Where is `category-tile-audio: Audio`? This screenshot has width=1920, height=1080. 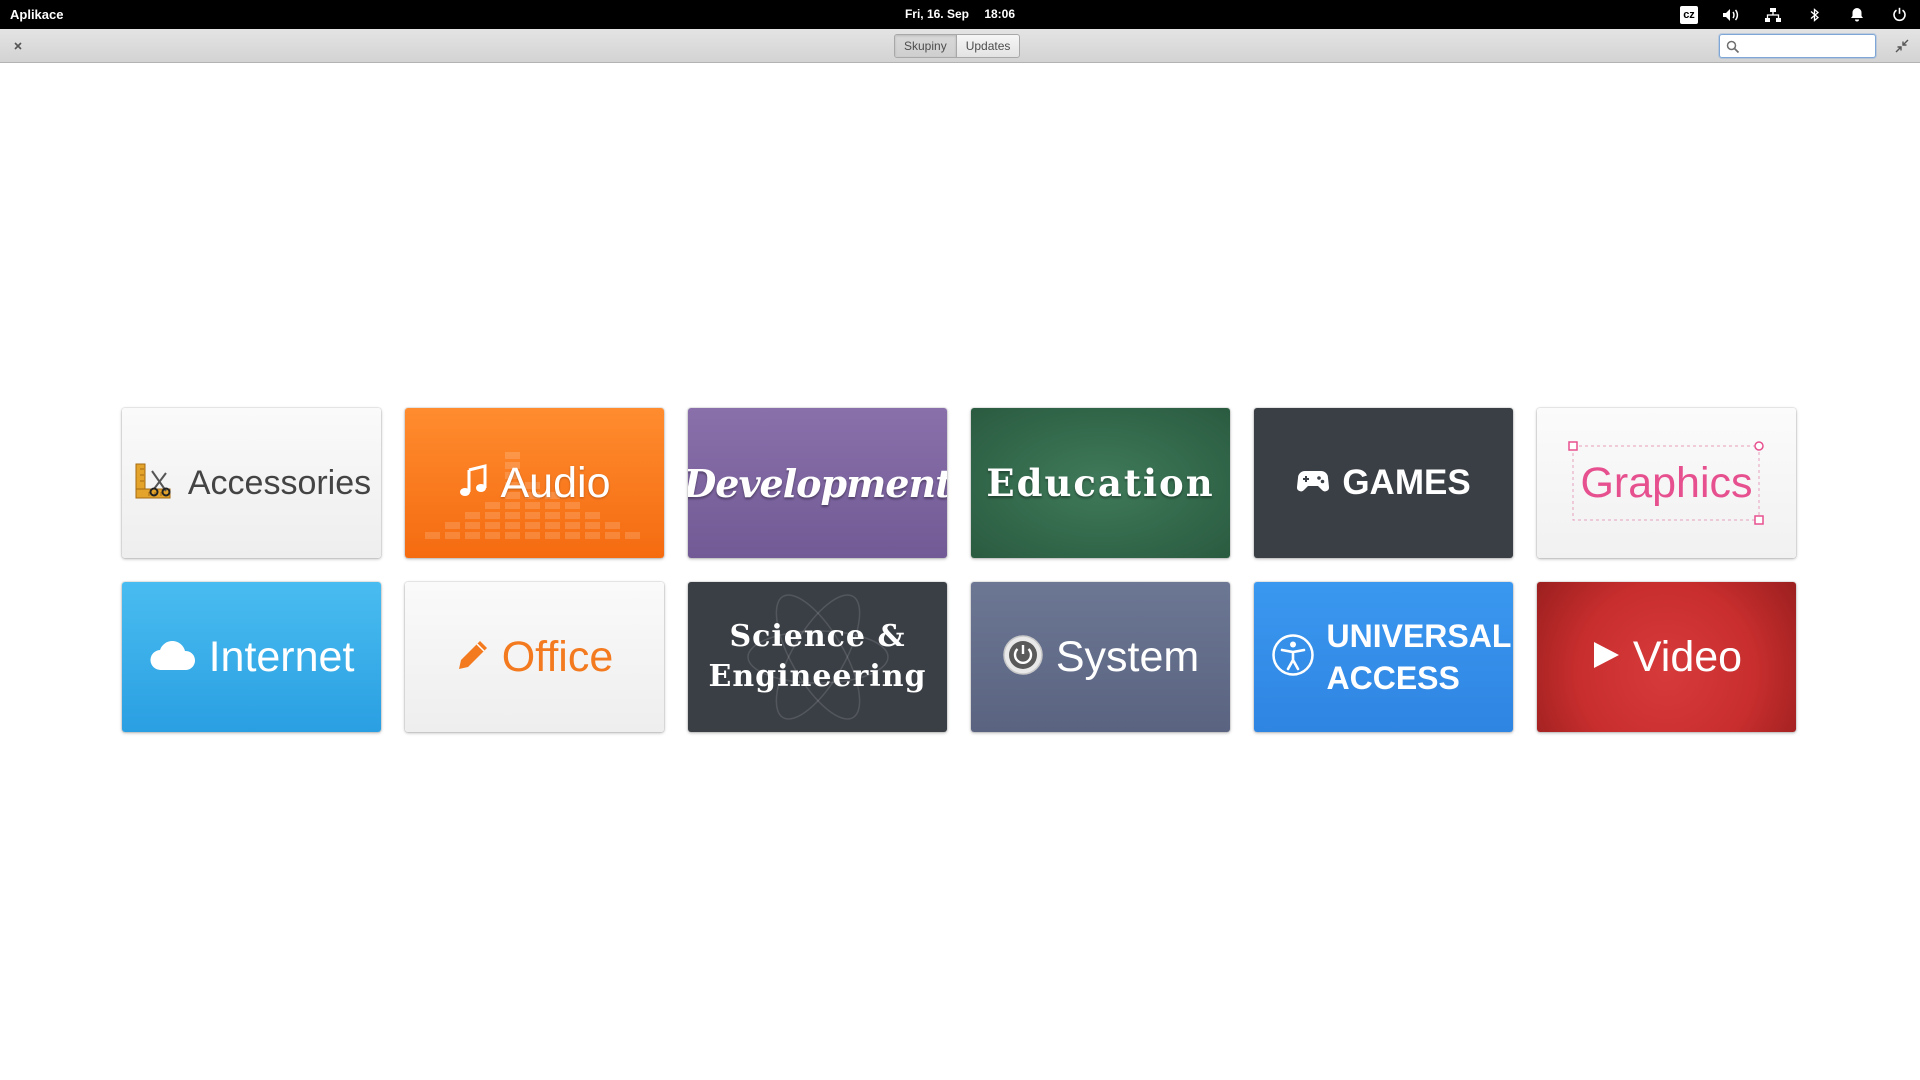 category-tile-audio: Audio is located at coordinates (534, 483).